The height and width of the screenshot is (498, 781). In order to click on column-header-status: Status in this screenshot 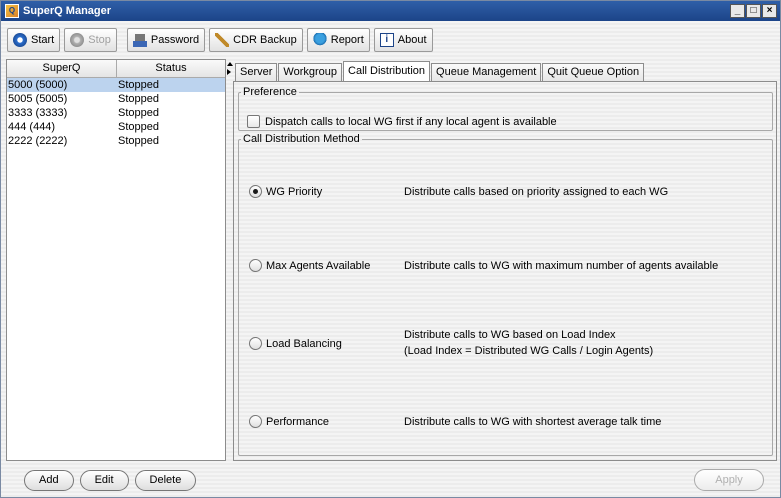, I will do `click(171, 68)`.